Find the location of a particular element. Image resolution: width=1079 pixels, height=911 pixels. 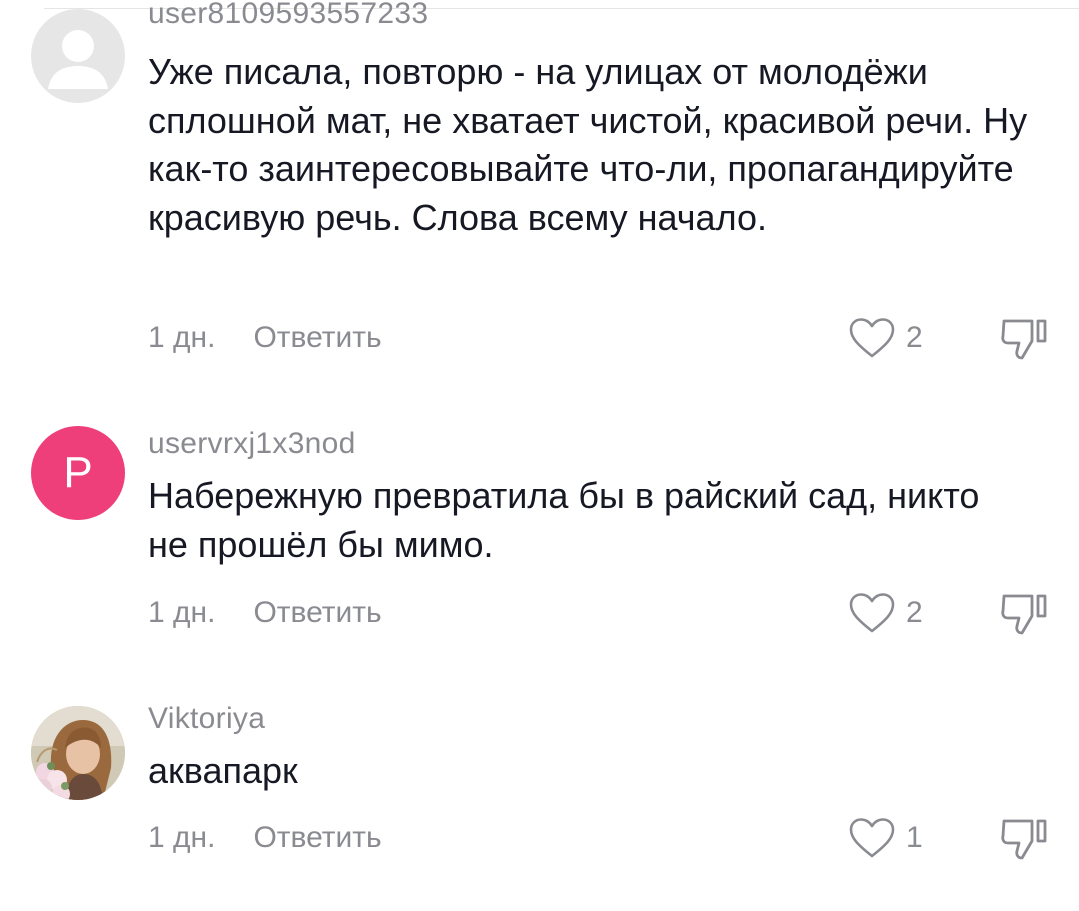

like-count: 1 is located at coordinates (914, 837).